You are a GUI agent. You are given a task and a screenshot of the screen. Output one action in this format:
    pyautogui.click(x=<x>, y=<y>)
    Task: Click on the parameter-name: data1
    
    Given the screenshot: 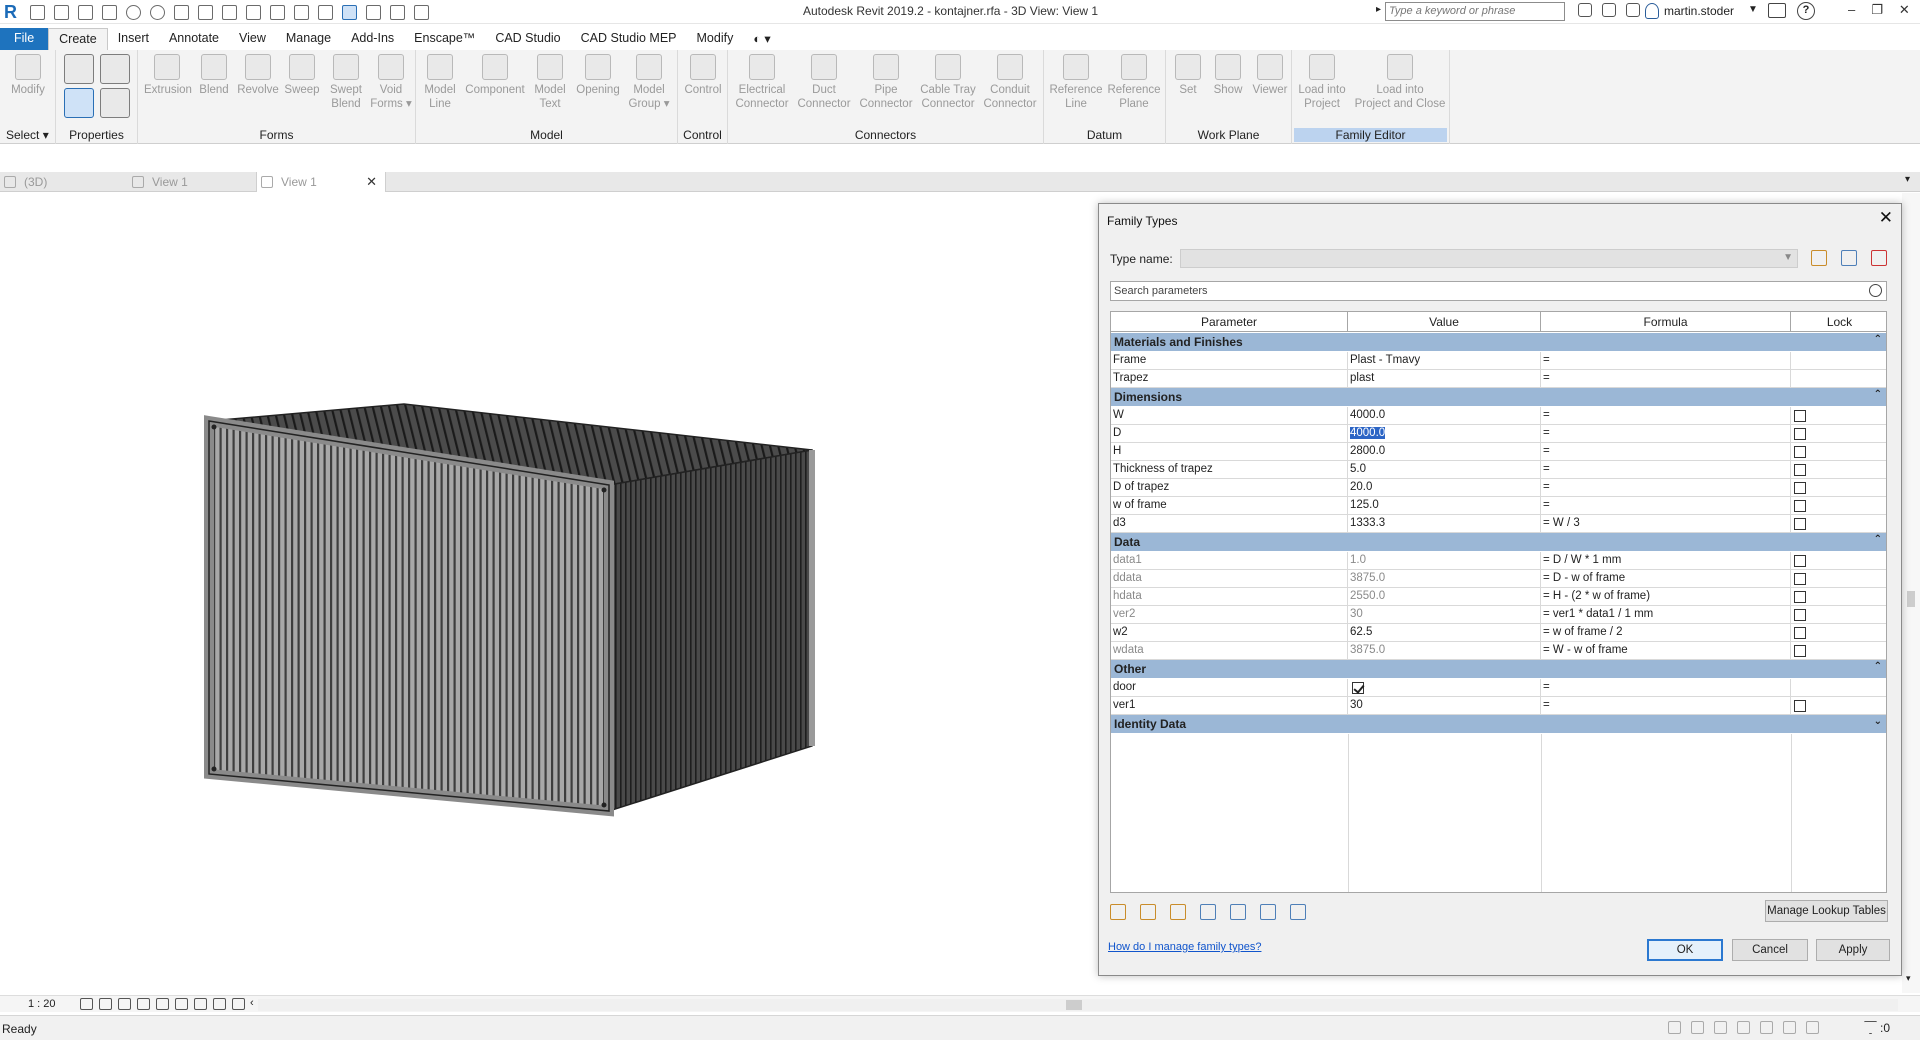 What is the action you would take?
    pyautogui.click(x=1229, y=561)
    